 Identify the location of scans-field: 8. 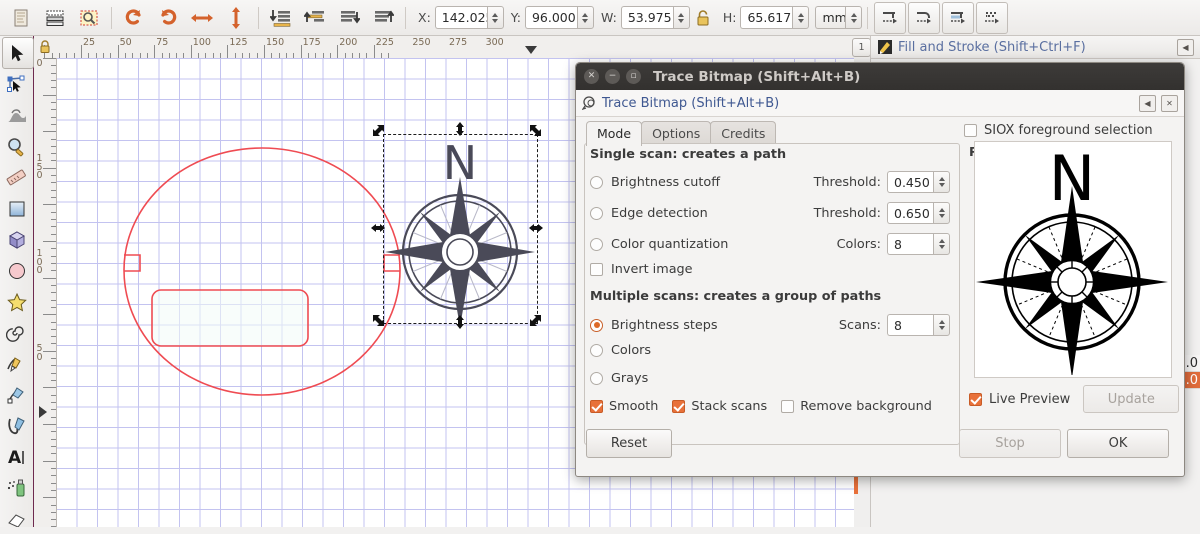
(918, 325).